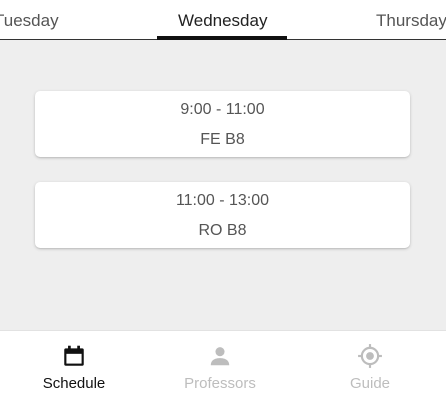 The width and height of the screenshot is (446, 404). I want to click on day-tabs: Tuesday Wednesday Thursday, so click(223, 20).